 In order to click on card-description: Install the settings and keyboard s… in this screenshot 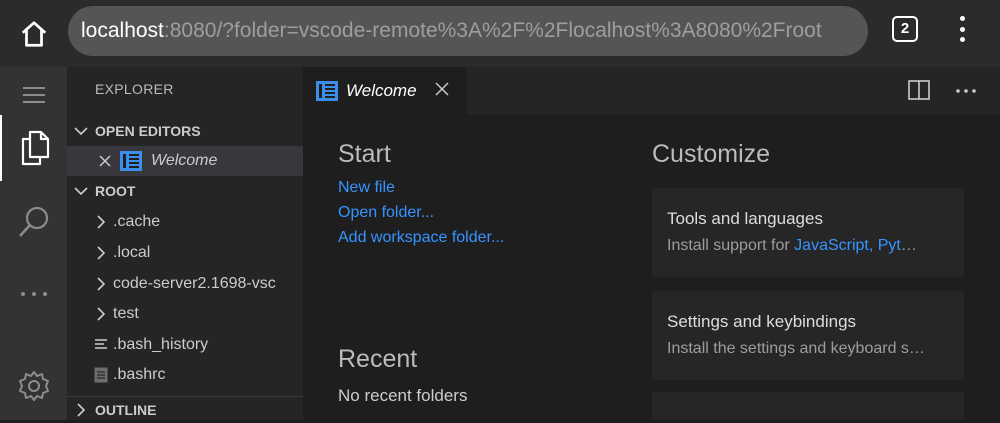, I will do `click(796, 348)`.